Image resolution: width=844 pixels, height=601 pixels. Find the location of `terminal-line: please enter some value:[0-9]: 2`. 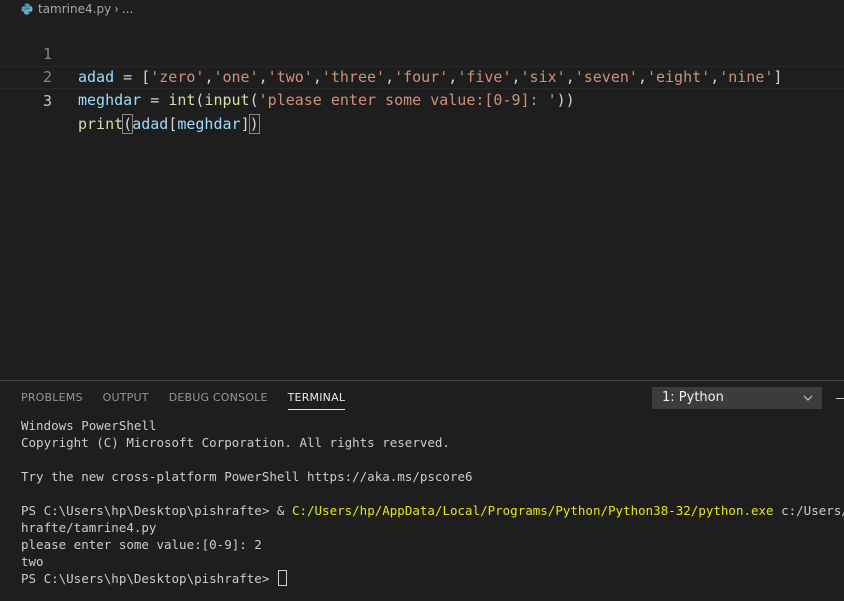

terminal-line: please enter some value:[0-9]: 2 is located at coordinates (432, 544).